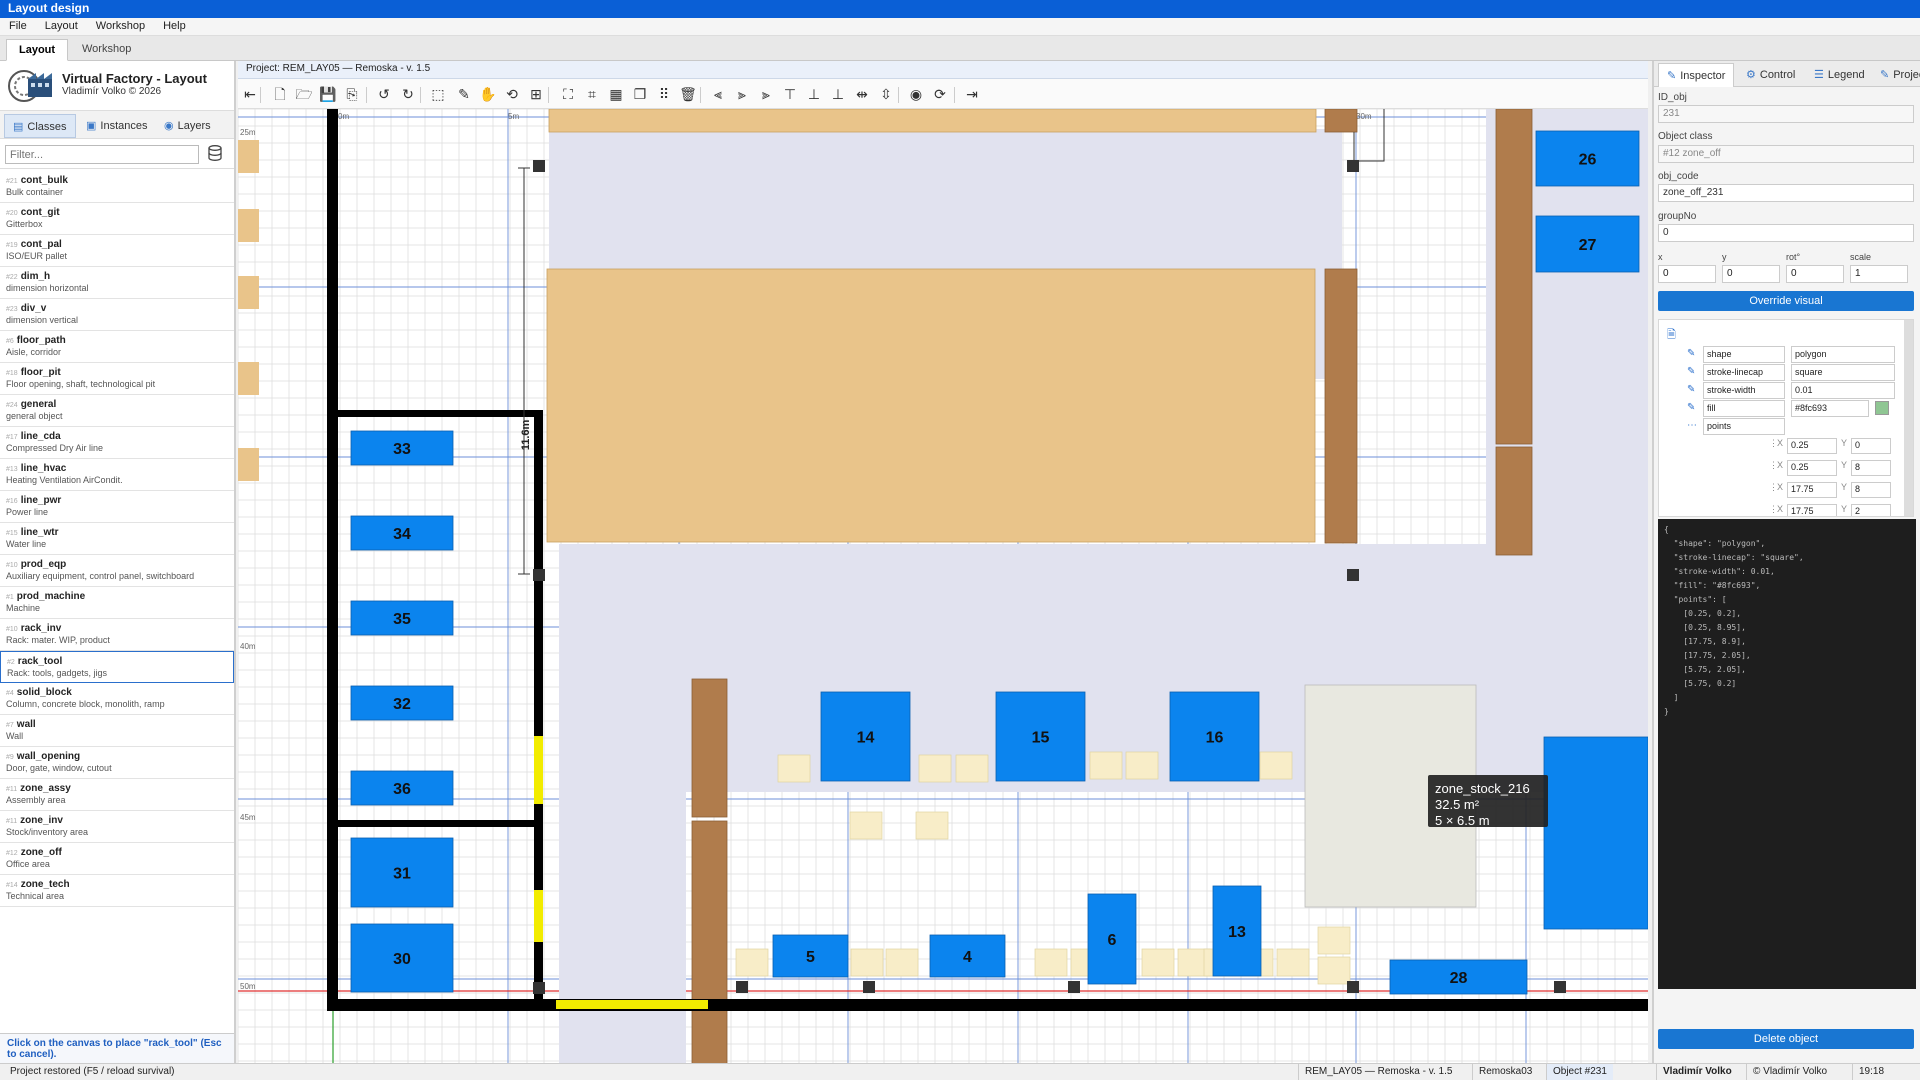 This screenshot has height=1080, width=1920. What do you see at coordinates (592, 94) in the screenshot?
I see `snap-icon: ⌗` at bounding box center [592, 94].